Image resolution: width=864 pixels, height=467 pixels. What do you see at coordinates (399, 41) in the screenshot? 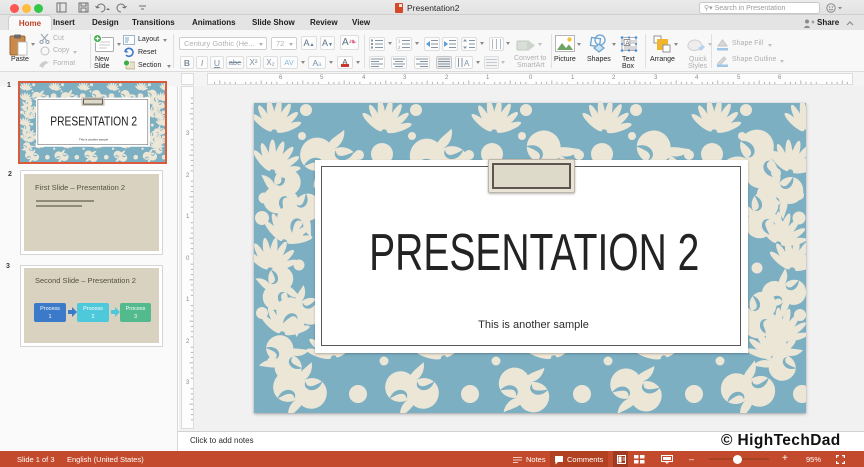
I see `svg-text: 1` at bounding box center [399, 41].